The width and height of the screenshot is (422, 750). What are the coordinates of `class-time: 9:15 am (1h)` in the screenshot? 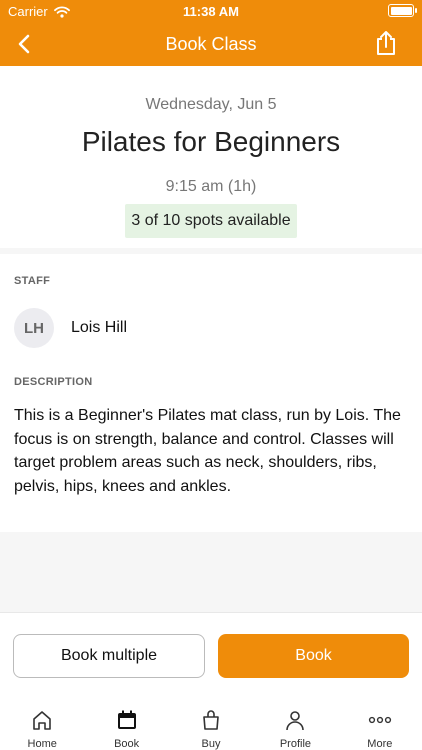 It's located at (211, 186).